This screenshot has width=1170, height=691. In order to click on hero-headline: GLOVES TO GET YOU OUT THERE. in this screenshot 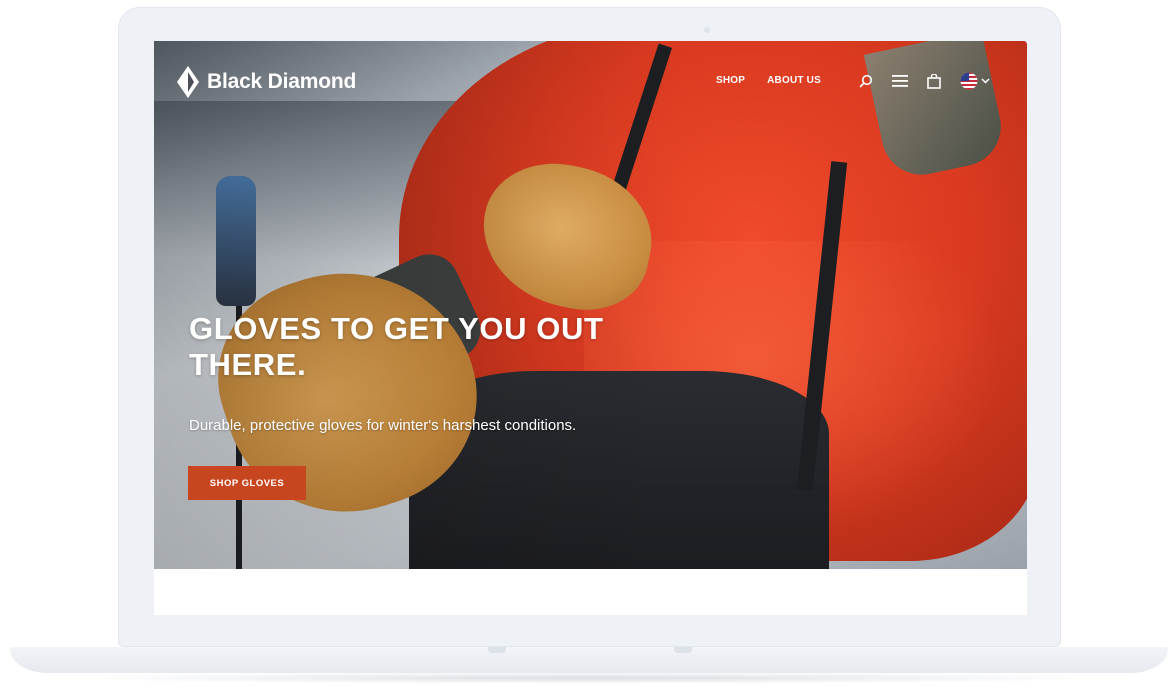, I will do `click(396, 346)`.